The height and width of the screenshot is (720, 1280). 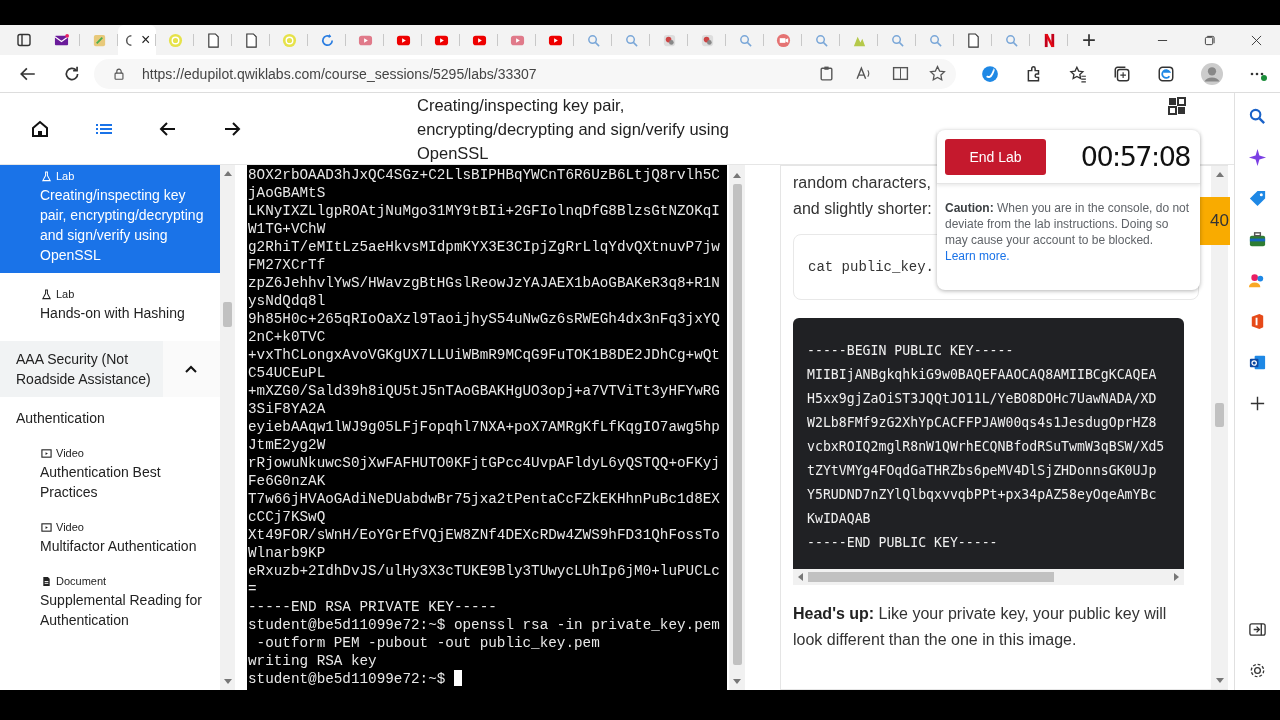 What do you see at coordinates (982, 399) in the screenshot?
I see `code-line: H5xx9gjZaOiST3JQQtJO11L/YeBO8DOHc7UawNADA/XD` at bounding box center [982, 399].